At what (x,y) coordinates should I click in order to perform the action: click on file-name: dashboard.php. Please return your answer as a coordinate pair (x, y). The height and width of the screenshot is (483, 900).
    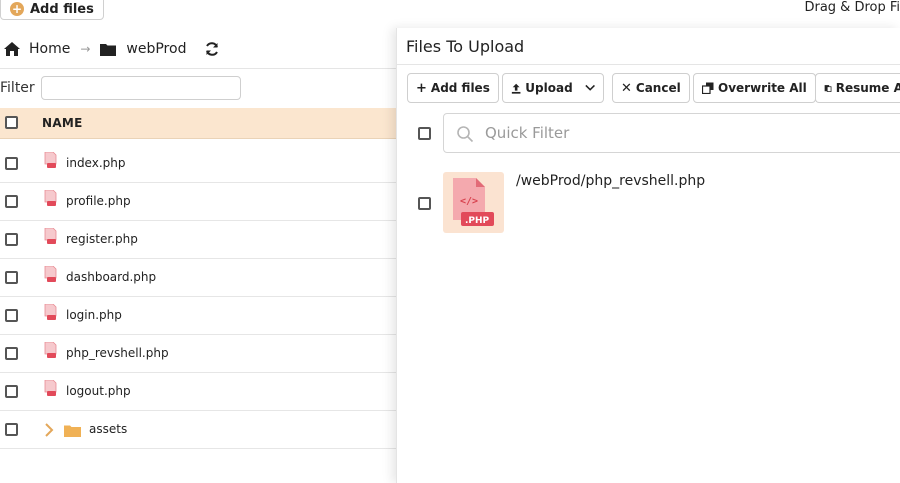
    Looking at the image, I should click on (111, 277).